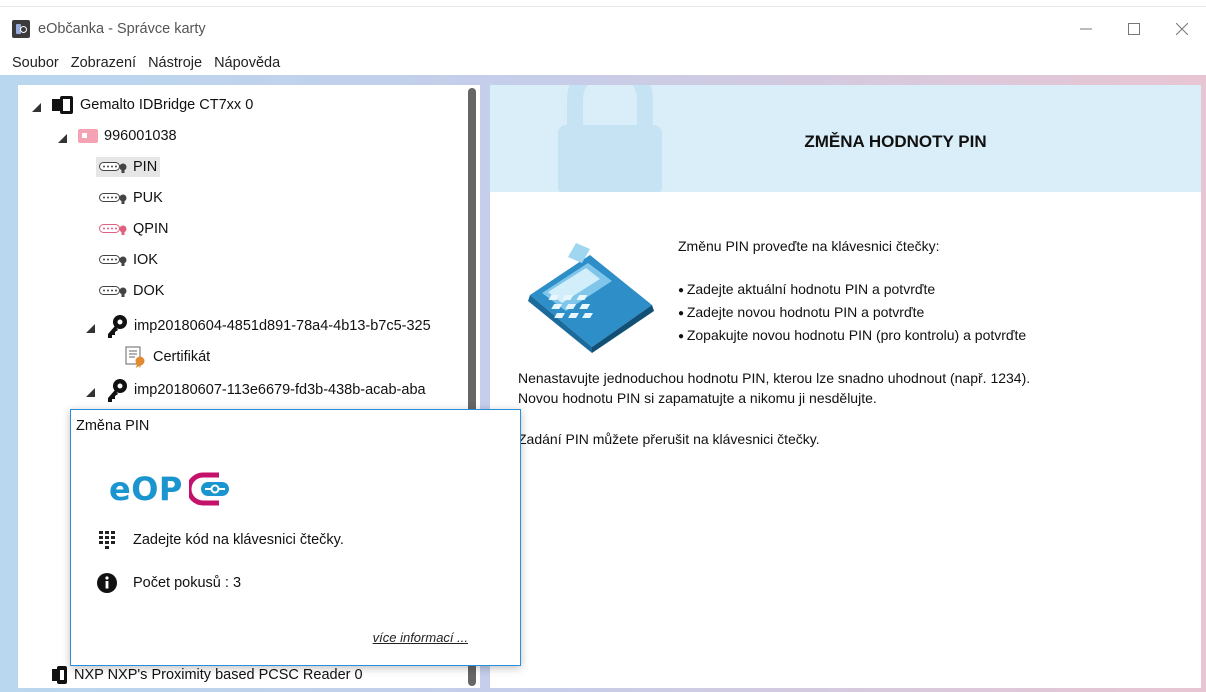 The height and width of the screenshot is (692, 1206). What do you see at coordinates (208, 489) in the screenshot?
I see `eop-logo-icon` at bounding box center [208, 489].